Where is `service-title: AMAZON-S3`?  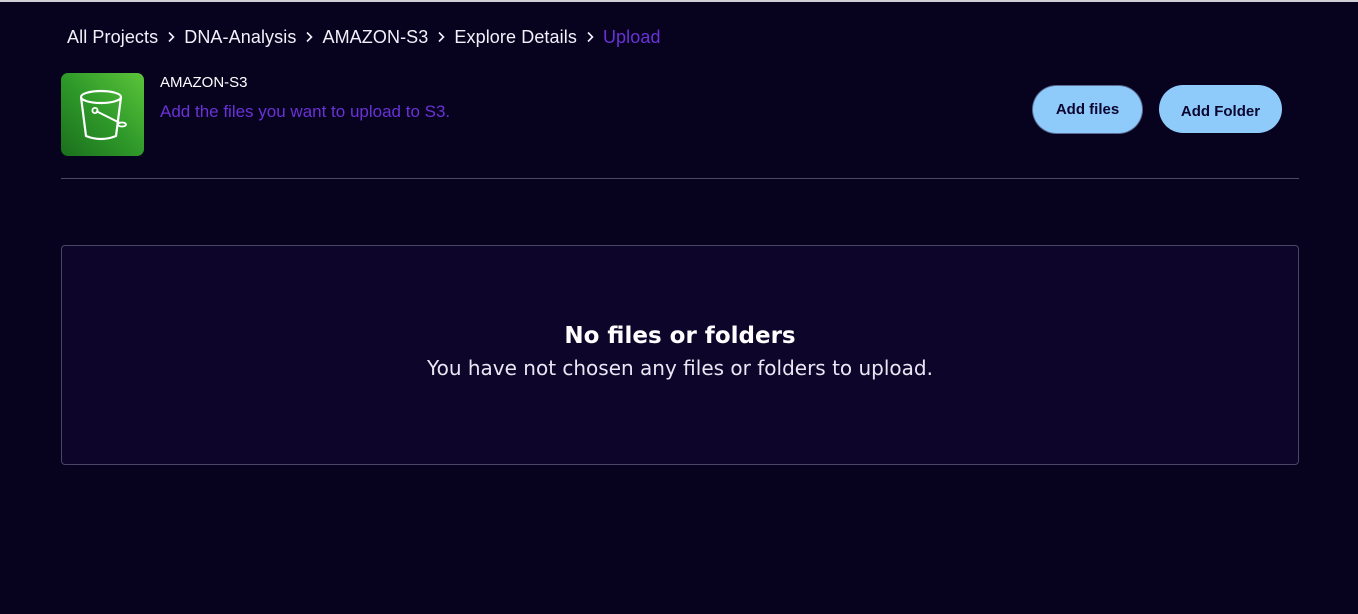 service-title: AMAZON-S3 is located at coordinates (204, 82).